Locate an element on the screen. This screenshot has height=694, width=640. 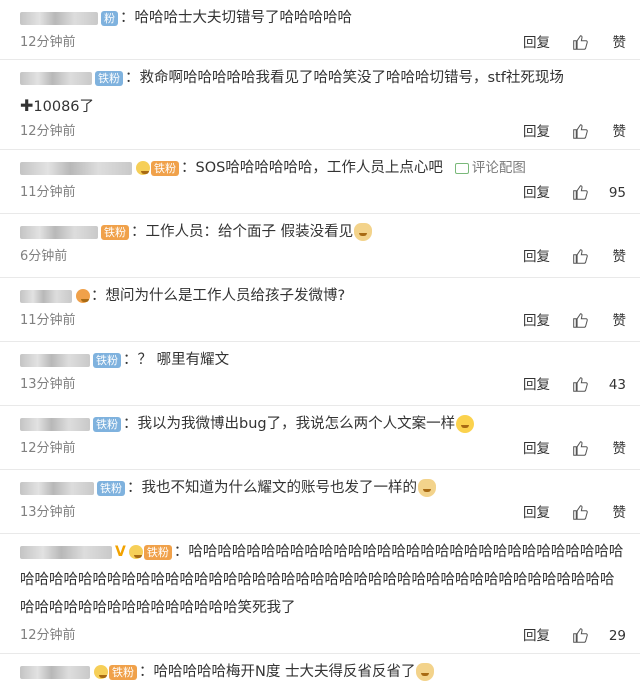
comment-body: 铁粉 ：我也不知道为什么耀文的账号也发了一样的 is located at coordinates (323, 488).